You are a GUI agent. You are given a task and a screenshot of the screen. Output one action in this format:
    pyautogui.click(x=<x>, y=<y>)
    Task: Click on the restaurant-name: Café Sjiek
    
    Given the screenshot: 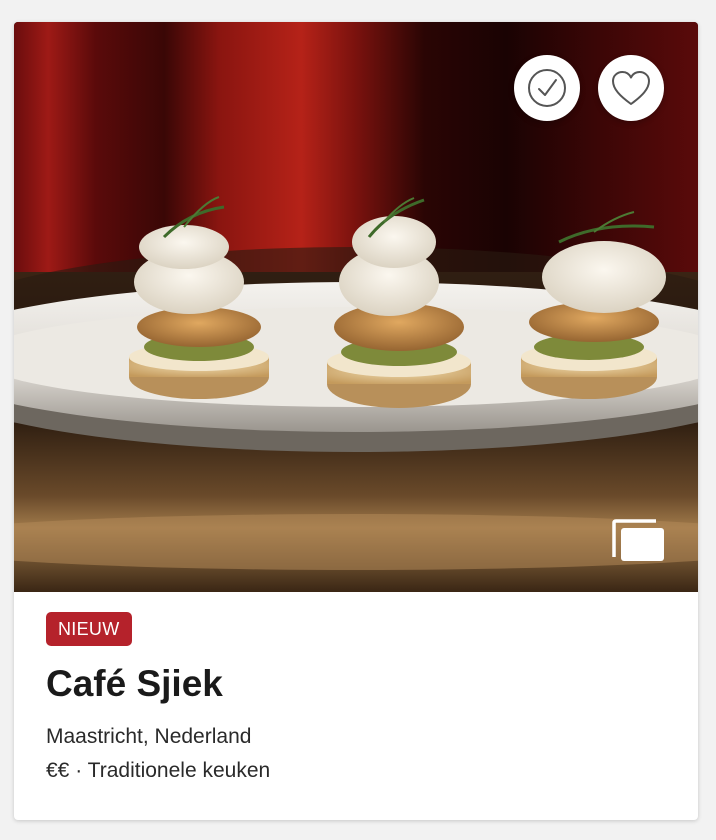 What is the action you would take?
    pyautogui.click(x=356, y=684)
    